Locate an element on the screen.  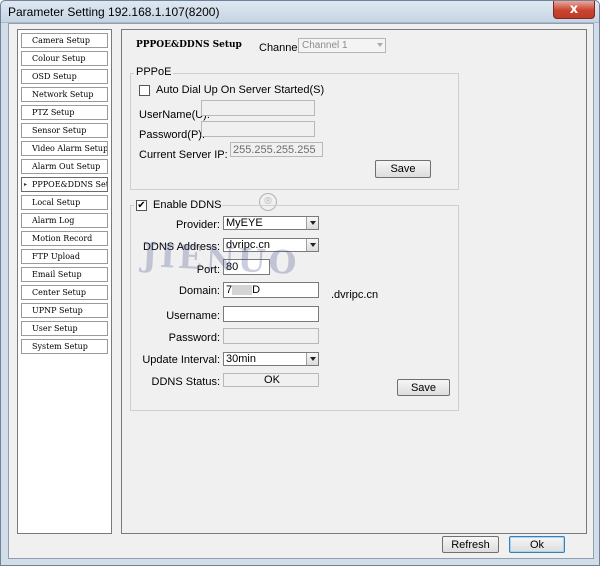
sidebar-item-video-alarm-setup: Video Alarm Setup is located at coordinates (64, 148).